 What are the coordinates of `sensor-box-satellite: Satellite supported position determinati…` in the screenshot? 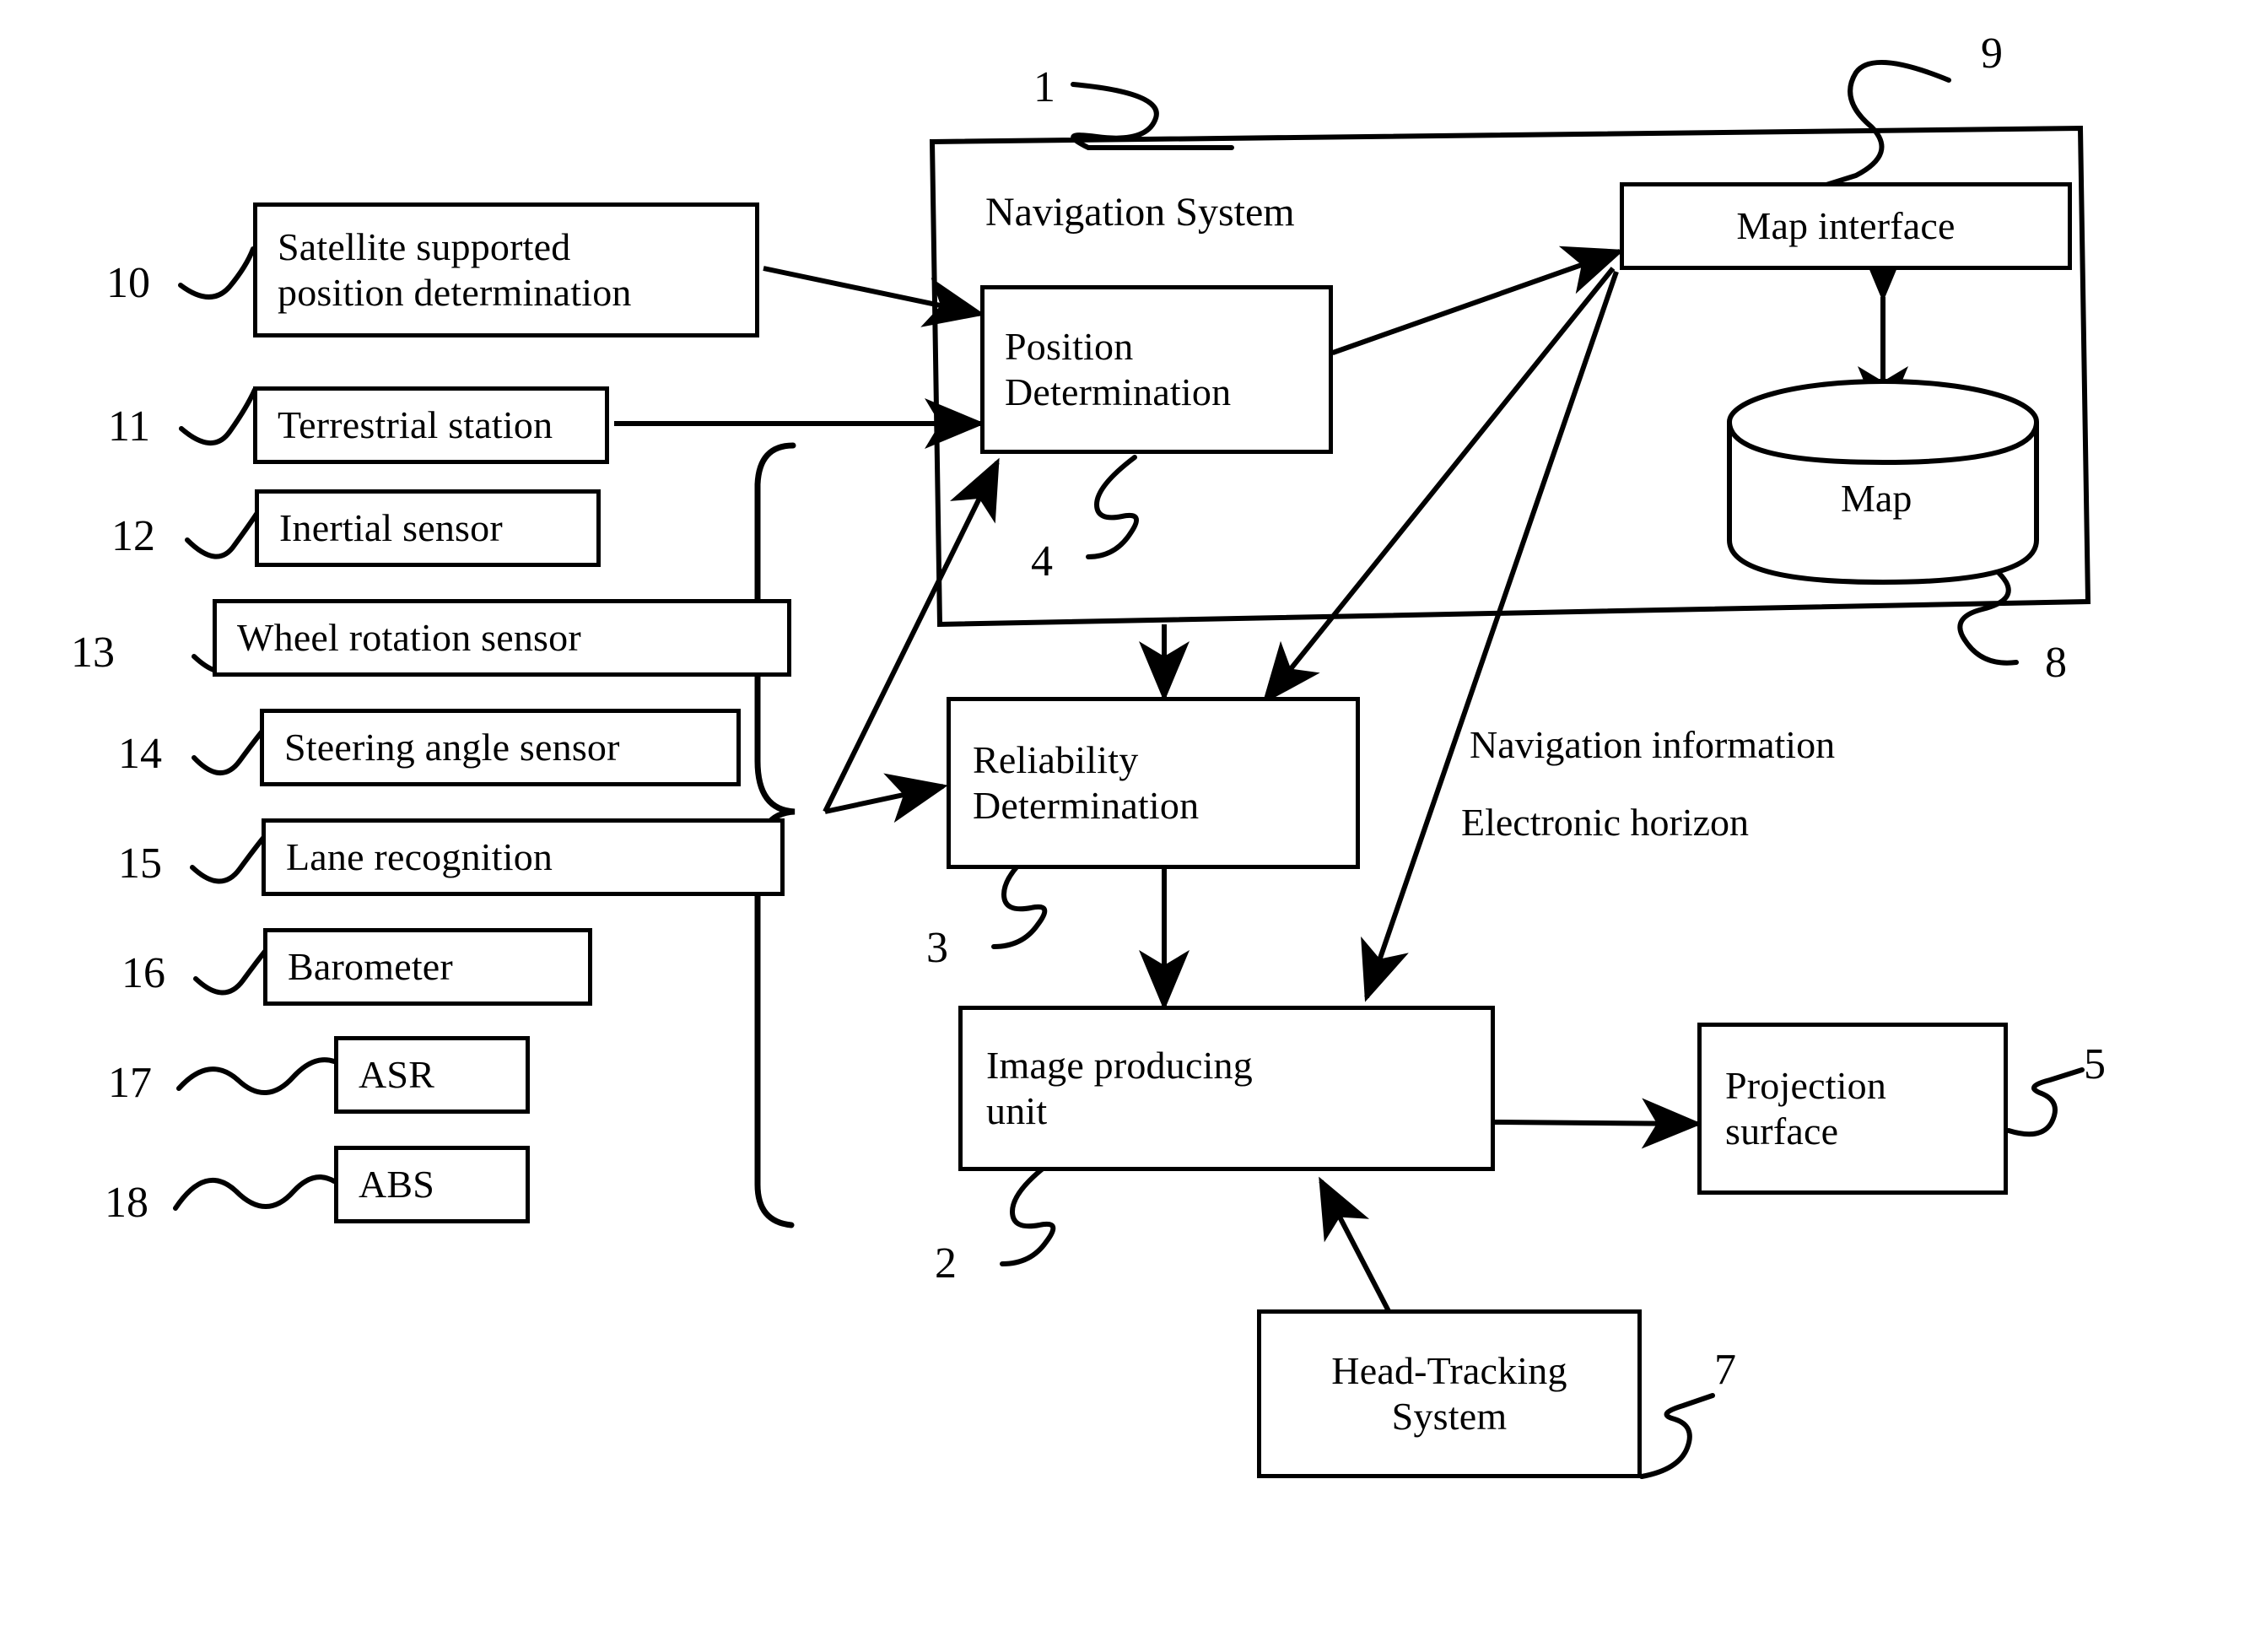 It's located at (506, 269).